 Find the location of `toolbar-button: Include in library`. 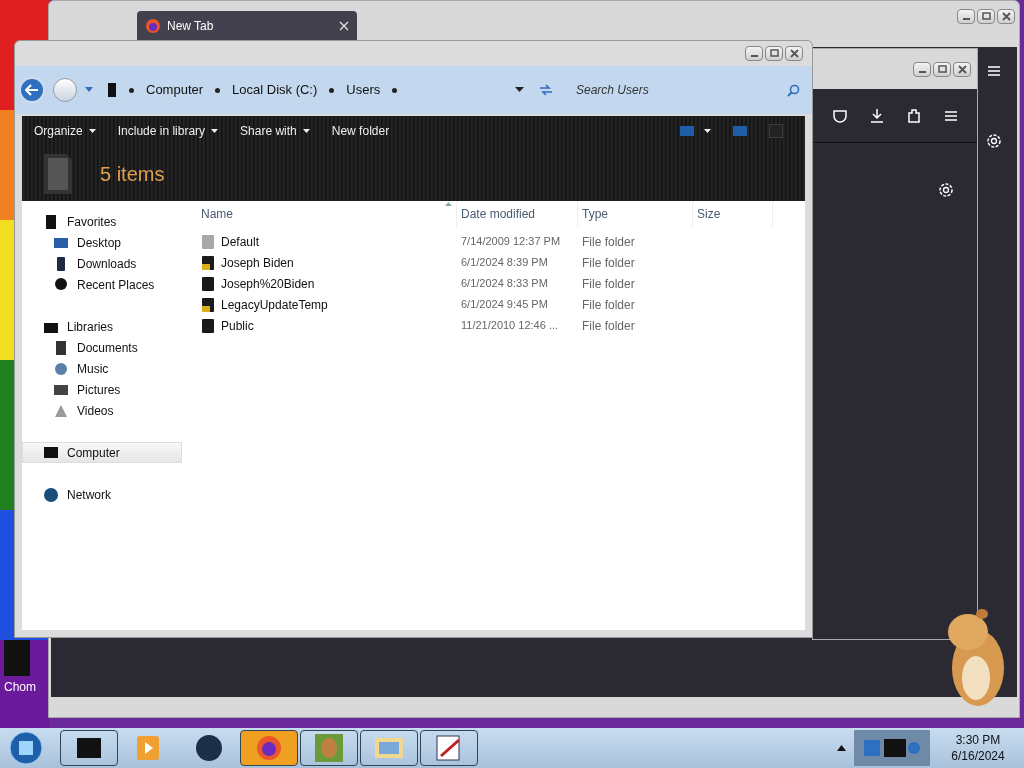

toolbar-button: Include in library is located at coordinates (168, 131).